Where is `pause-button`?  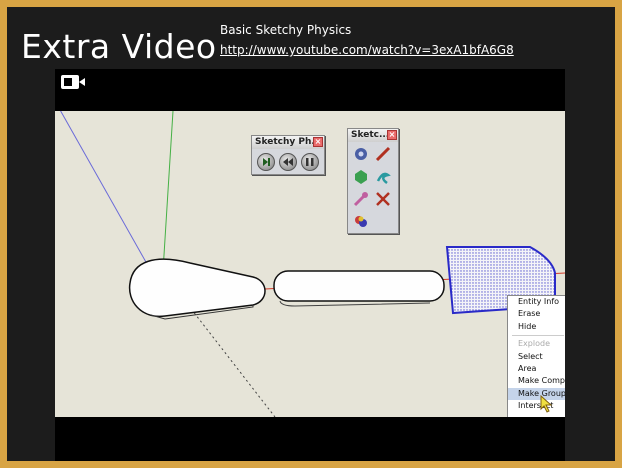
pause-button is located at coordinates (310, 162).